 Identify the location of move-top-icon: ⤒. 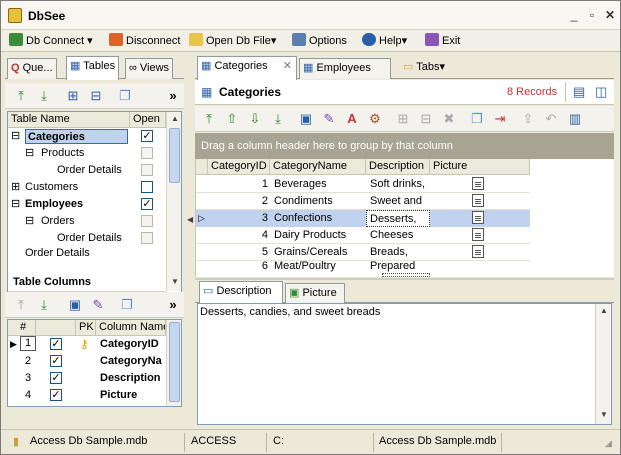
(21, 96).